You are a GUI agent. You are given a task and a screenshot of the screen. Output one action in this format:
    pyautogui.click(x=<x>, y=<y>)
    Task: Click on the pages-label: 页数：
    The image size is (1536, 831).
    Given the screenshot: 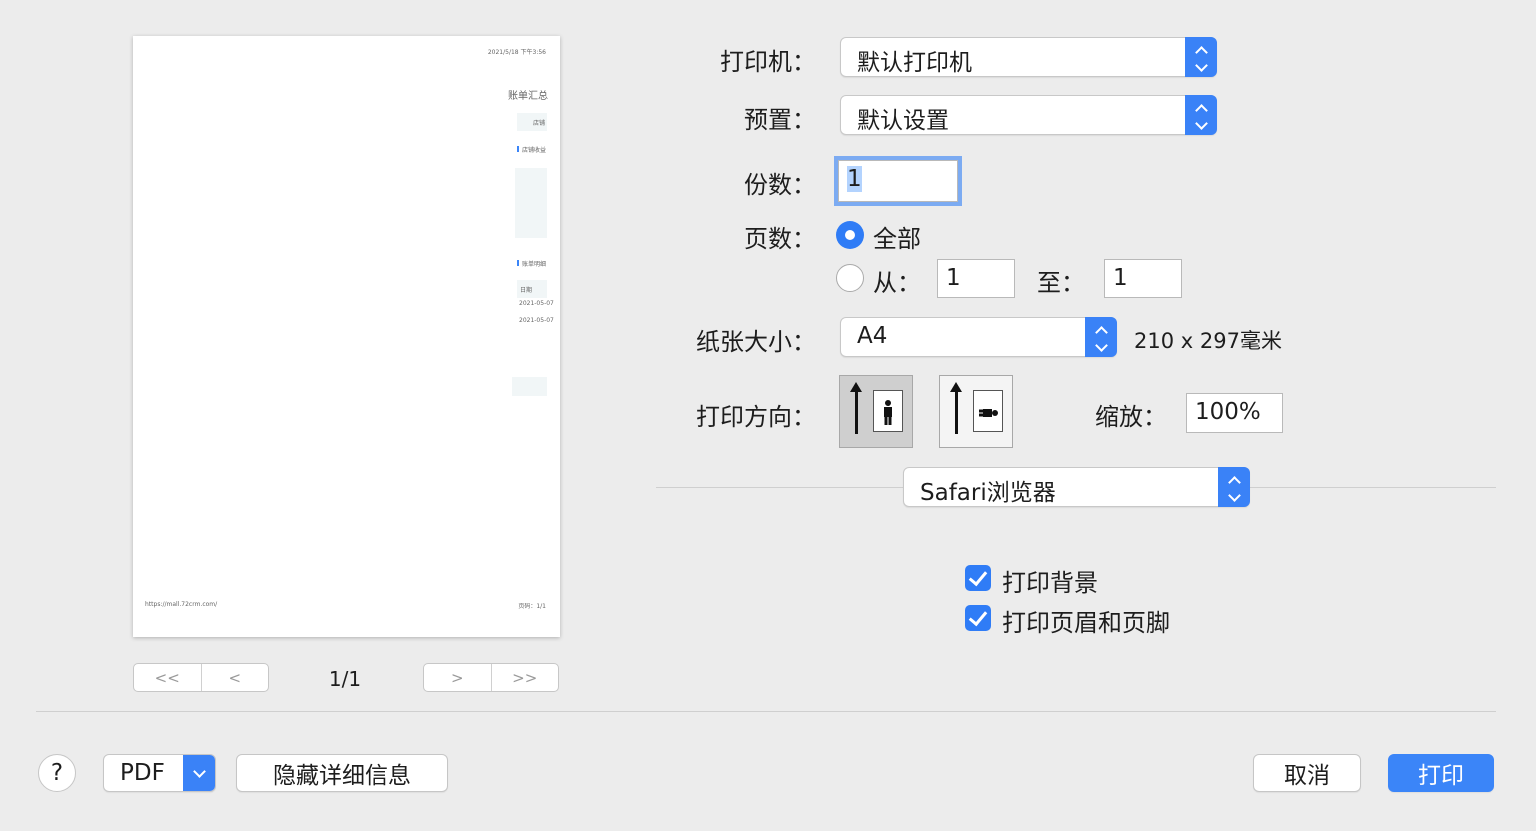 What is the action you would take?
    pyautogui.click(x=780, y=239)
    